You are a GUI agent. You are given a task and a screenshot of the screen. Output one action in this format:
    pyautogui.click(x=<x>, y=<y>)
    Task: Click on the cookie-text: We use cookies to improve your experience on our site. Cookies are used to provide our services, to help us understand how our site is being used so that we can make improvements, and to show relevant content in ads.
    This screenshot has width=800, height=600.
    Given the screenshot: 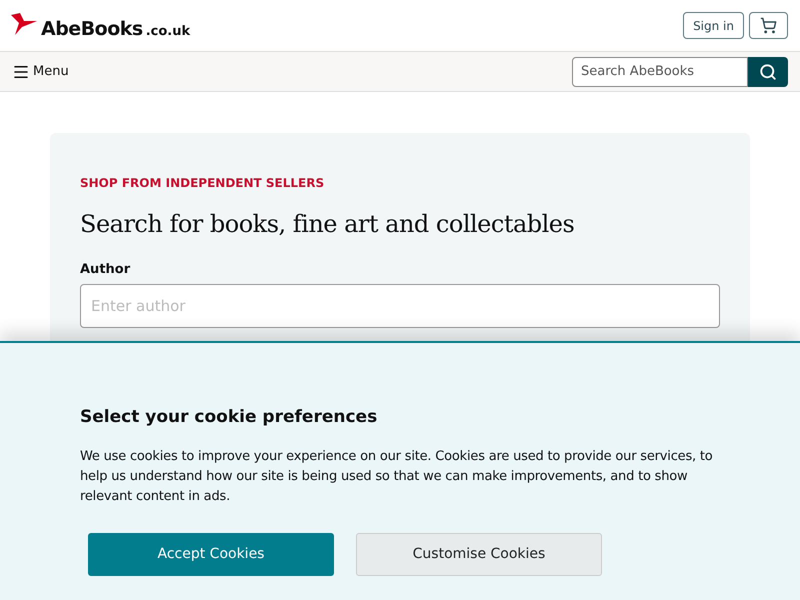 What is the action you would take?
    pyautogui.click(x=397, y=477)
    